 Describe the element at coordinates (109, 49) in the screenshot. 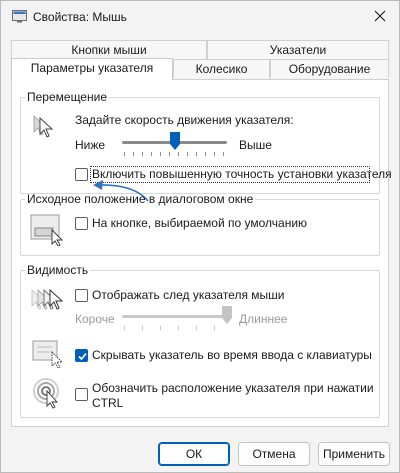

I see `tab-buttons: Кнопки мыши` at that location.